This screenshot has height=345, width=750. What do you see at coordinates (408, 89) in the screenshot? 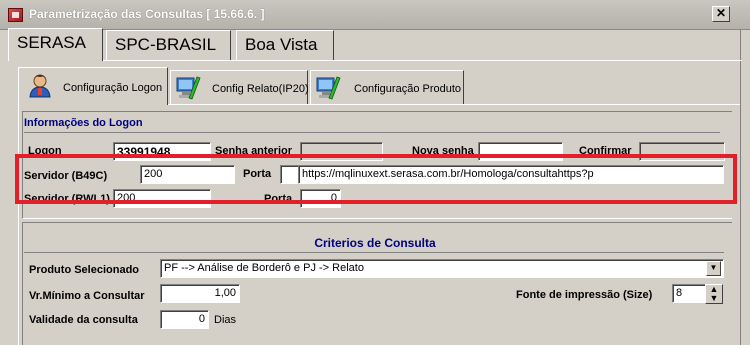
I see `subtab-configuracao-produto-label: Configuração Produto` at bounding box center [408, 89].